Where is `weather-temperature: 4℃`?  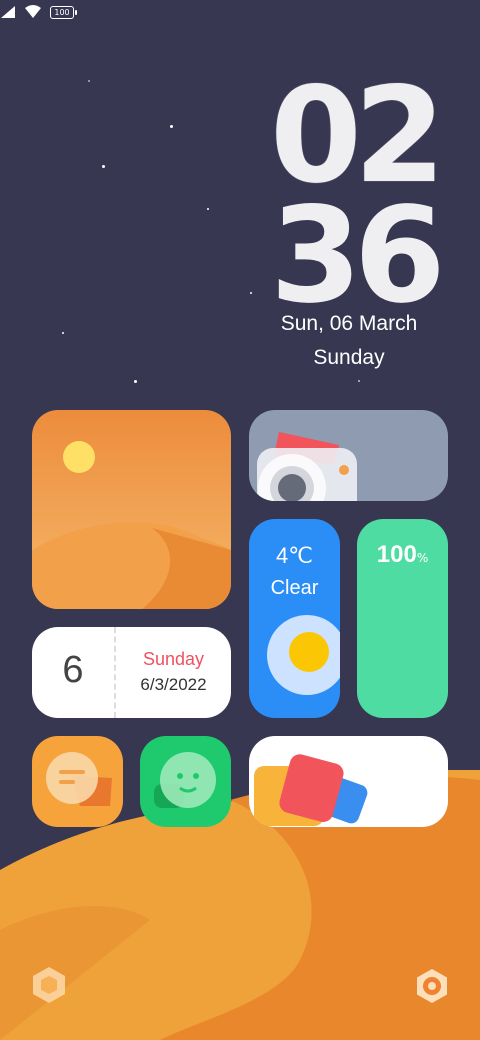
weather-temperature: 4℃ is located at coordinates (294, 555).